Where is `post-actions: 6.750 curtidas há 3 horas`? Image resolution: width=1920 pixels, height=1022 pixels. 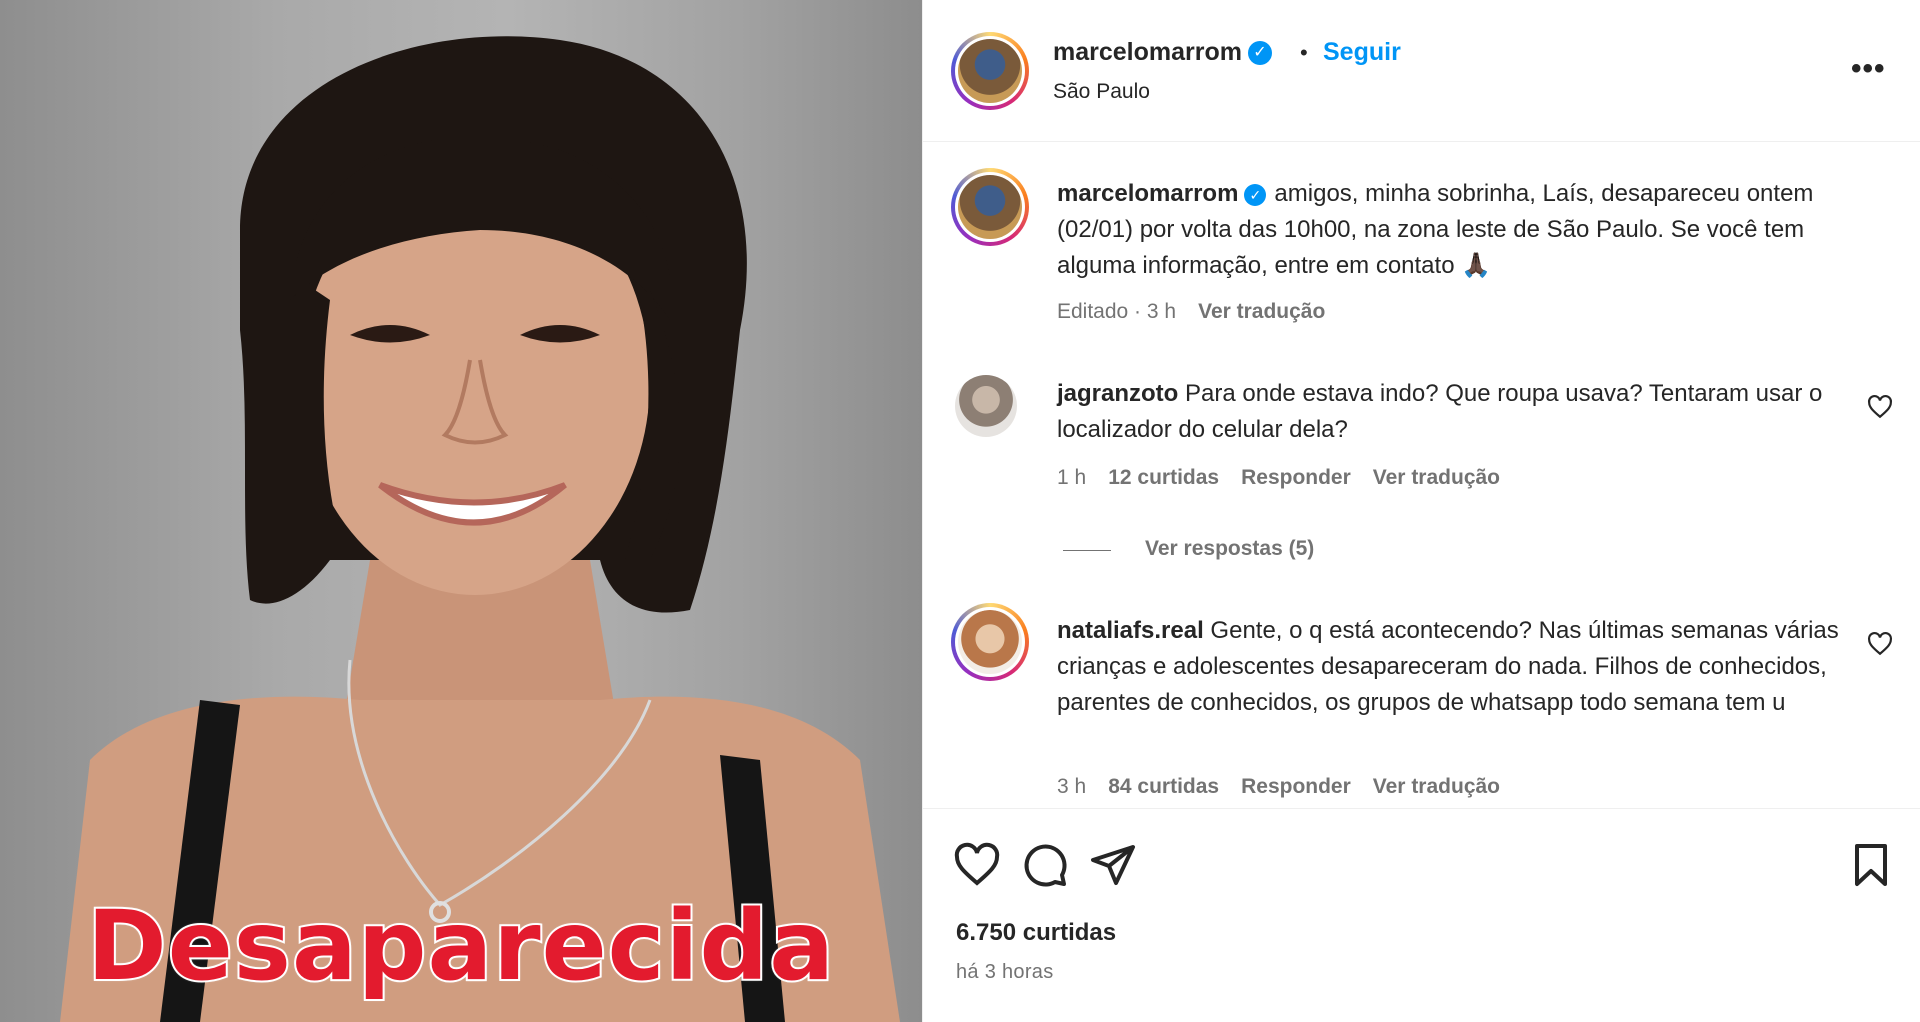 post-actions: 6.750 curtidas há 3 horas is located at coordinates (1421, 915).